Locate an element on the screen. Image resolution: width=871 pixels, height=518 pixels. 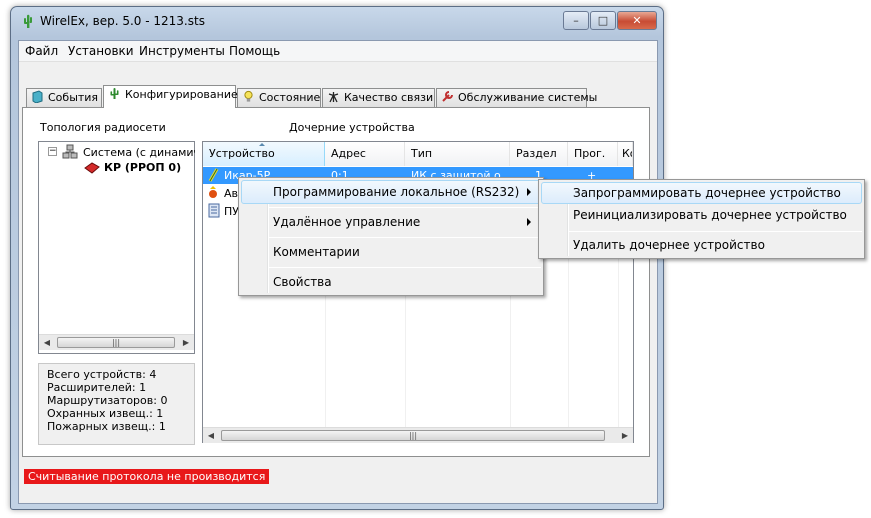
tab-link-quality: Качество связи is located at coordinates (378, 97).